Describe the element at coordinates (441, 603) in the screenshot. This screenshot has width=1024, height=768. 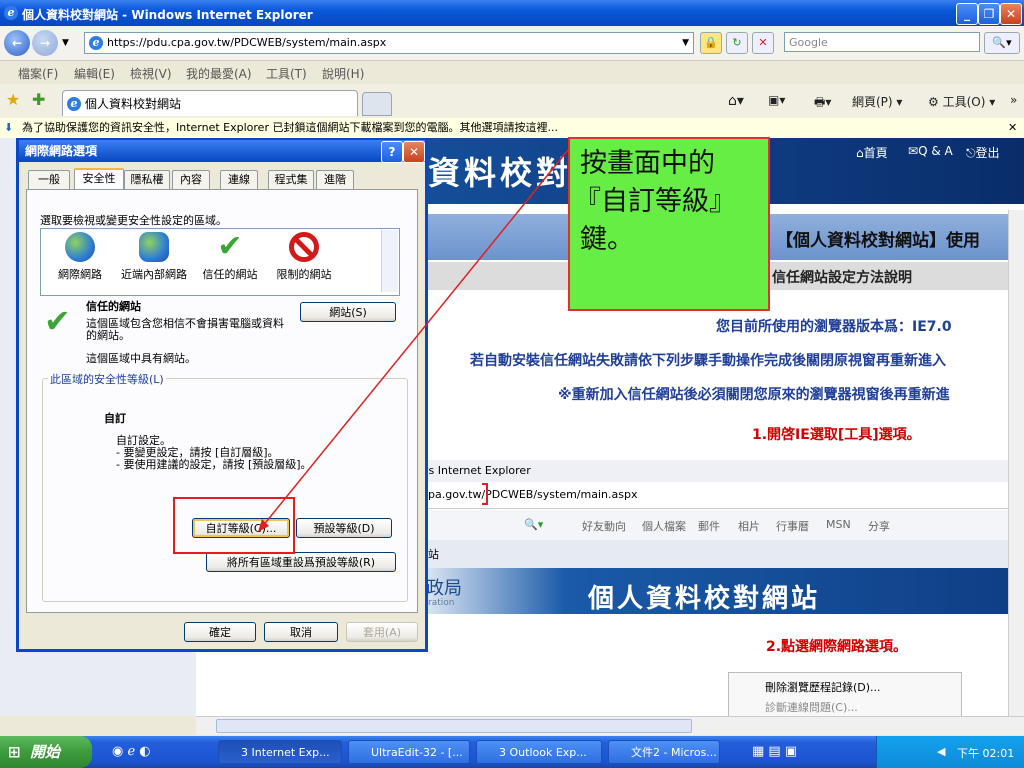
I see `embedded-banner-sub: ration` at that location.